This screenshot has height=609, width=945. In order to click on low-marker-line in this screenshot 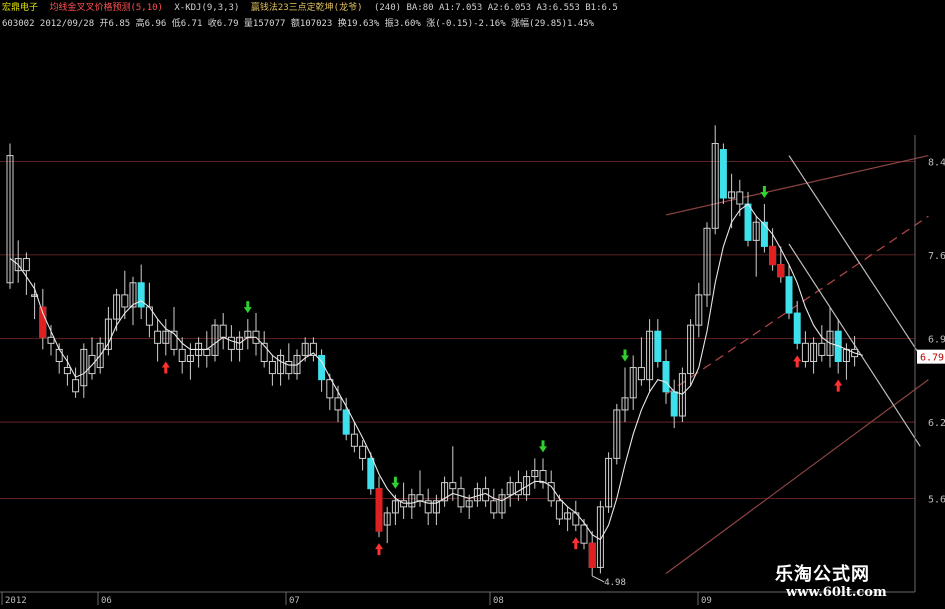, I will do `click(598, 579)`.